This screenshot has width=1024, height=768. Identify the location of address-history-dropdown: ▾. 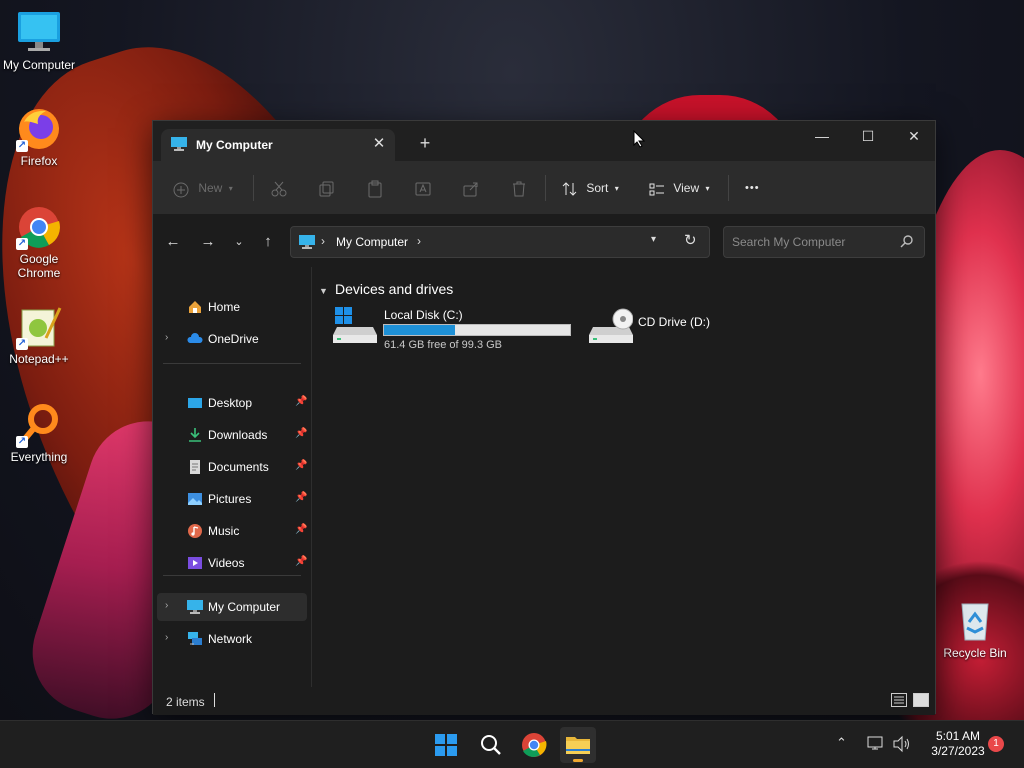
(653, 239).